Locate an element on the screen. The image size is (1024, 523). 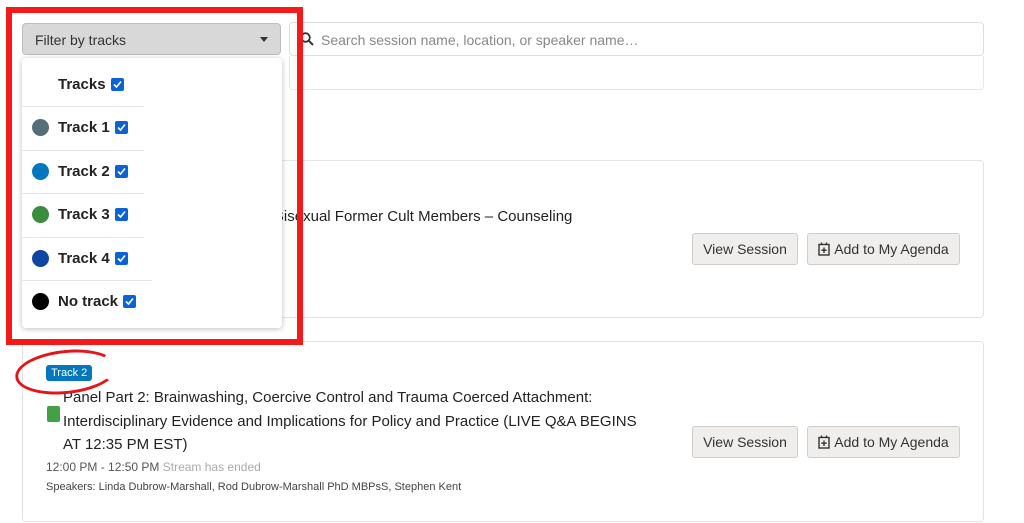
session-time: 12:00 PM - 12:50 PM Stream has ended is located at coordinates (153, 467).